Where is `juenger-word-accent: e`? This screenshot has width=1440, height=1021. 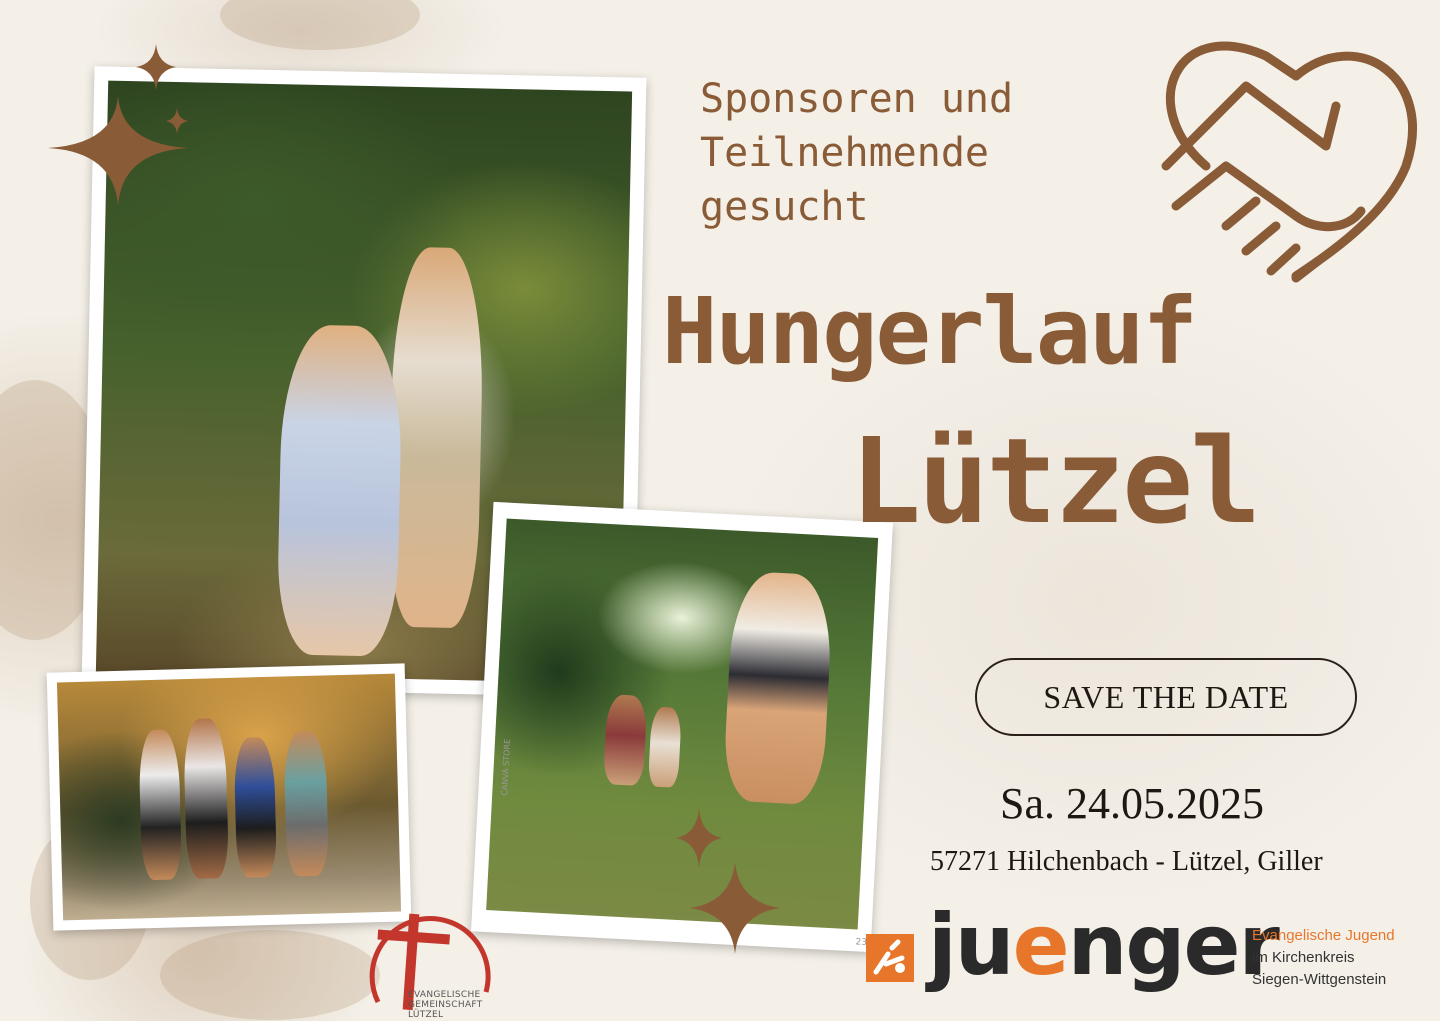
juenger-word-accent: e is located at coordinates (1041, 945).